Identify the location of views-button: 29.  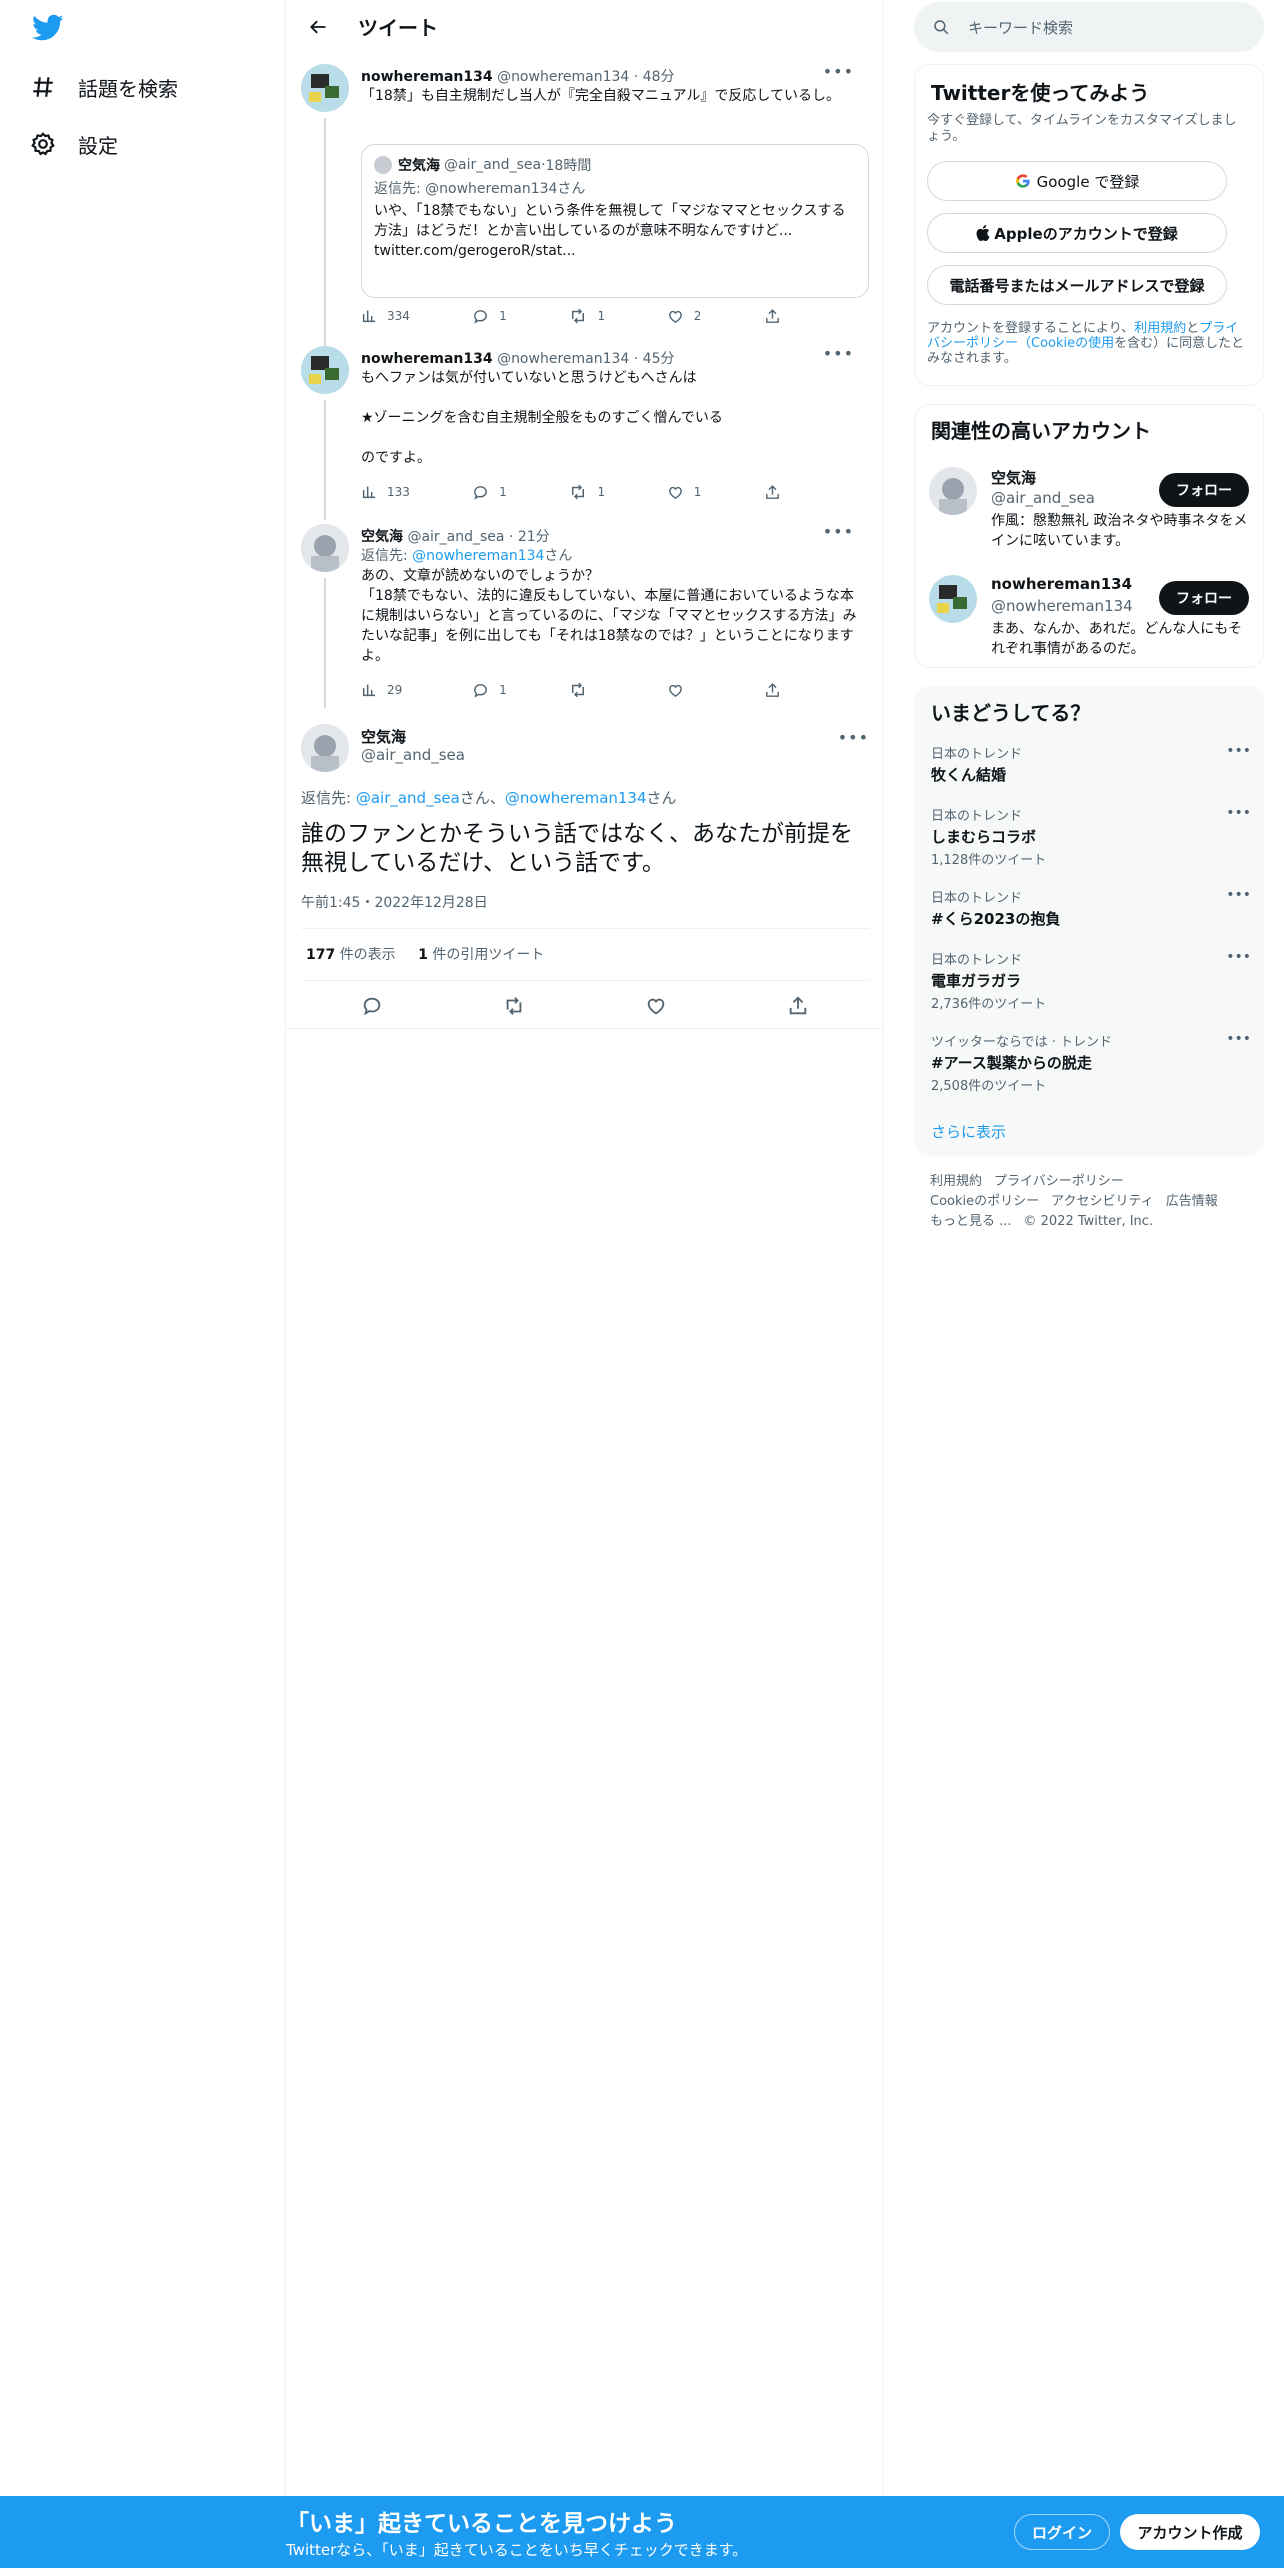
(416, 690).